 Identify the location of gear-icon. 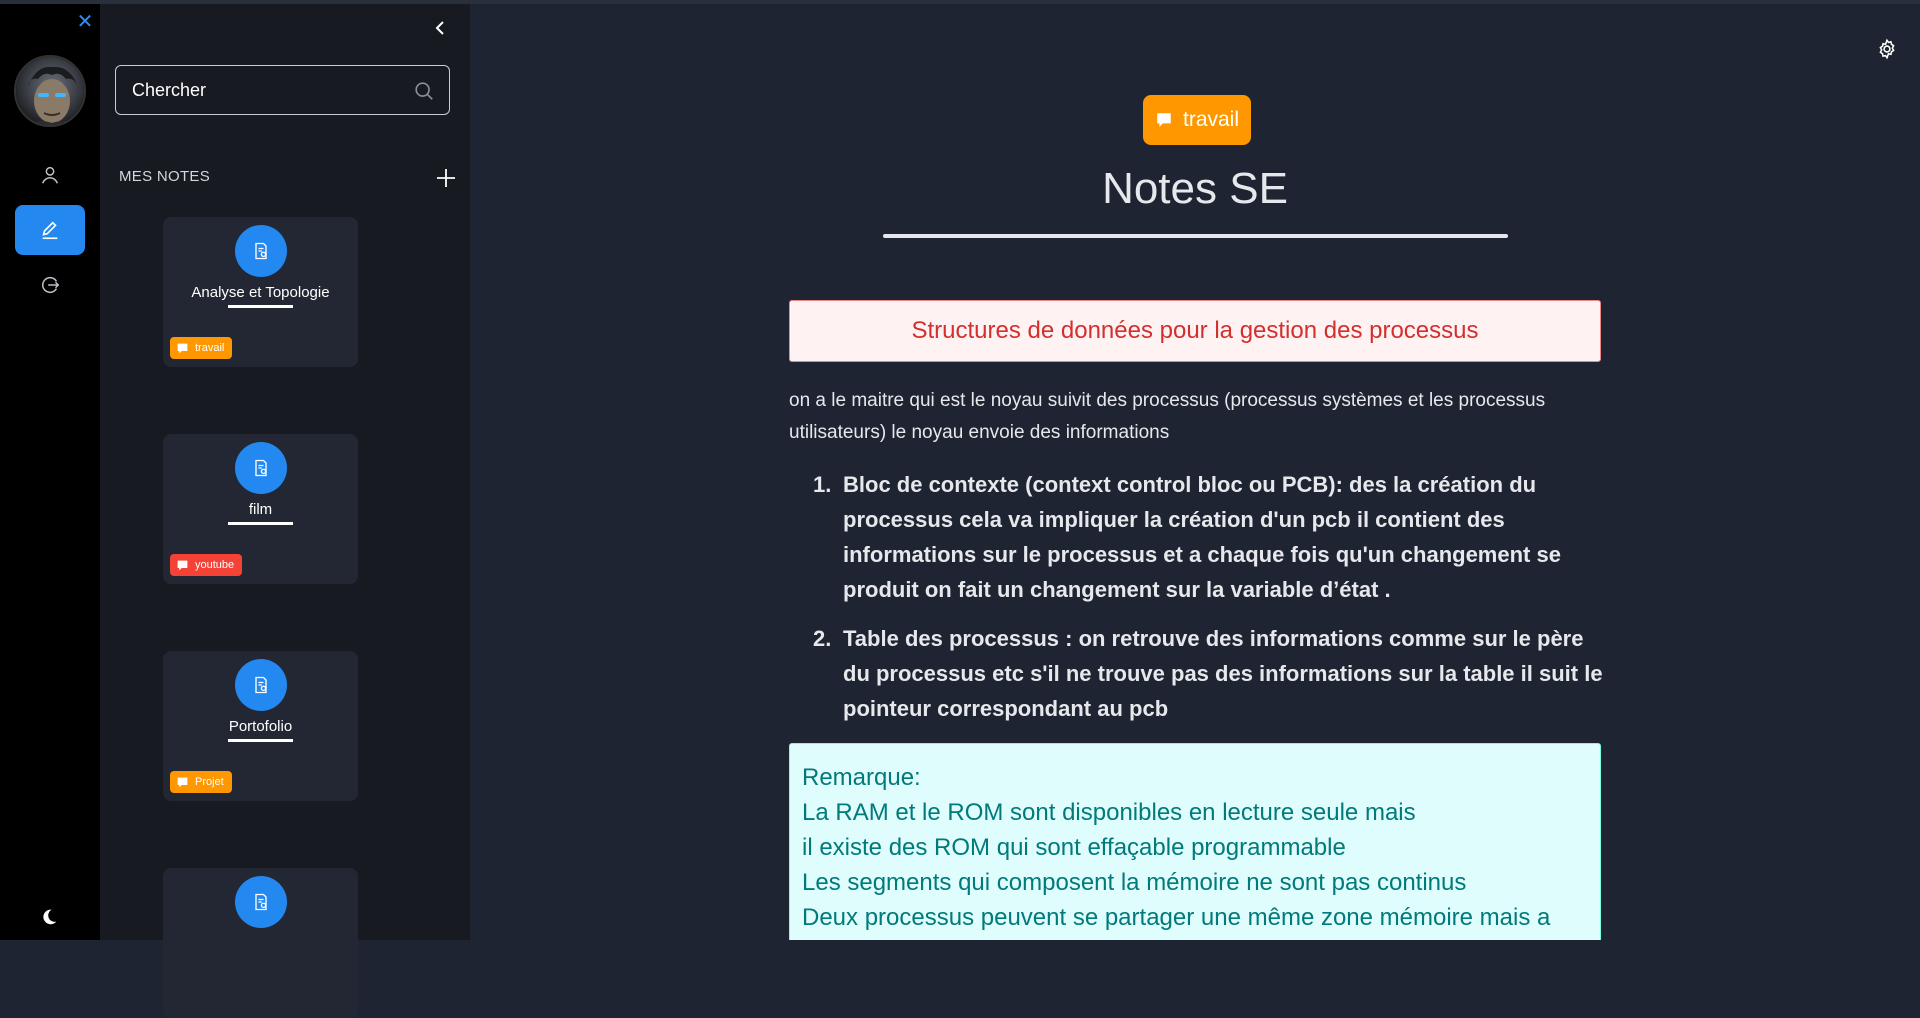
(1887, 49).